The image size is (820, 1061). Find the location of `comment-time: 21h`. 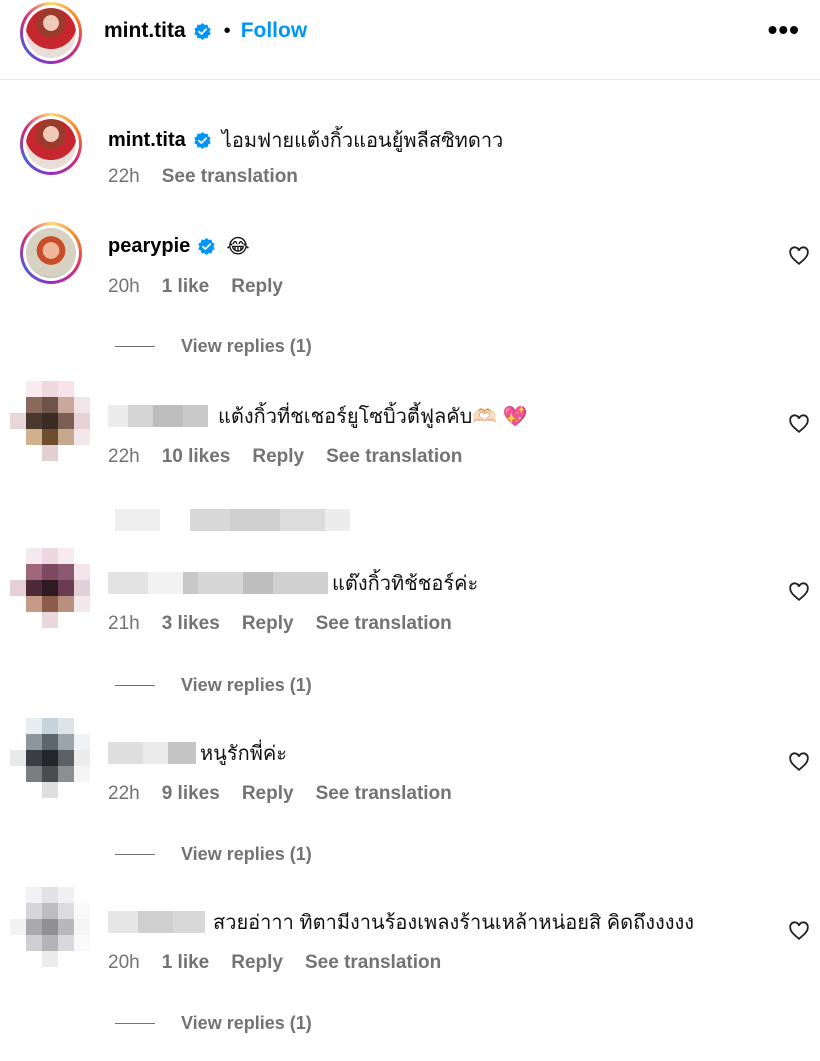

comment-time: 21h is located at coordinates (124, 623).